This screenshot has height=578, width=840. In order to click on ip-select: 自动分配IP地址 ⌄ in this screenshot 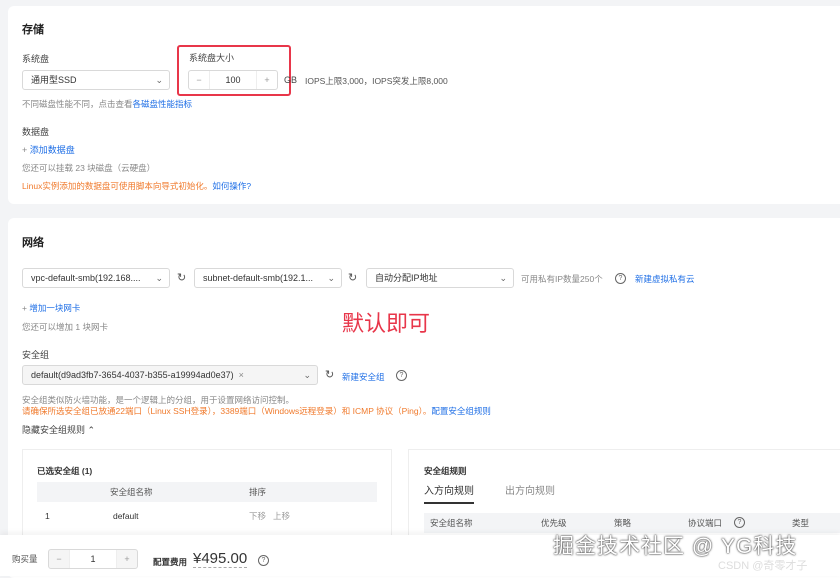, I will do `click(440, 278)`.